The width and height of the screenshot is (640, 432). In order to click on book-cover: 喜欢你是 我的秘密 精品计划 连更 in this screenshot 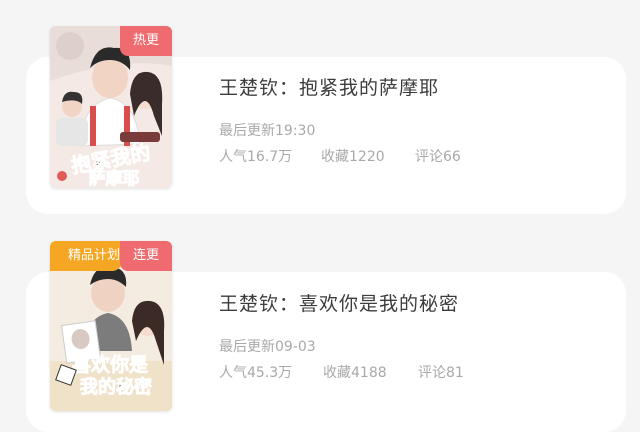, I will do `click(111, 326)`.